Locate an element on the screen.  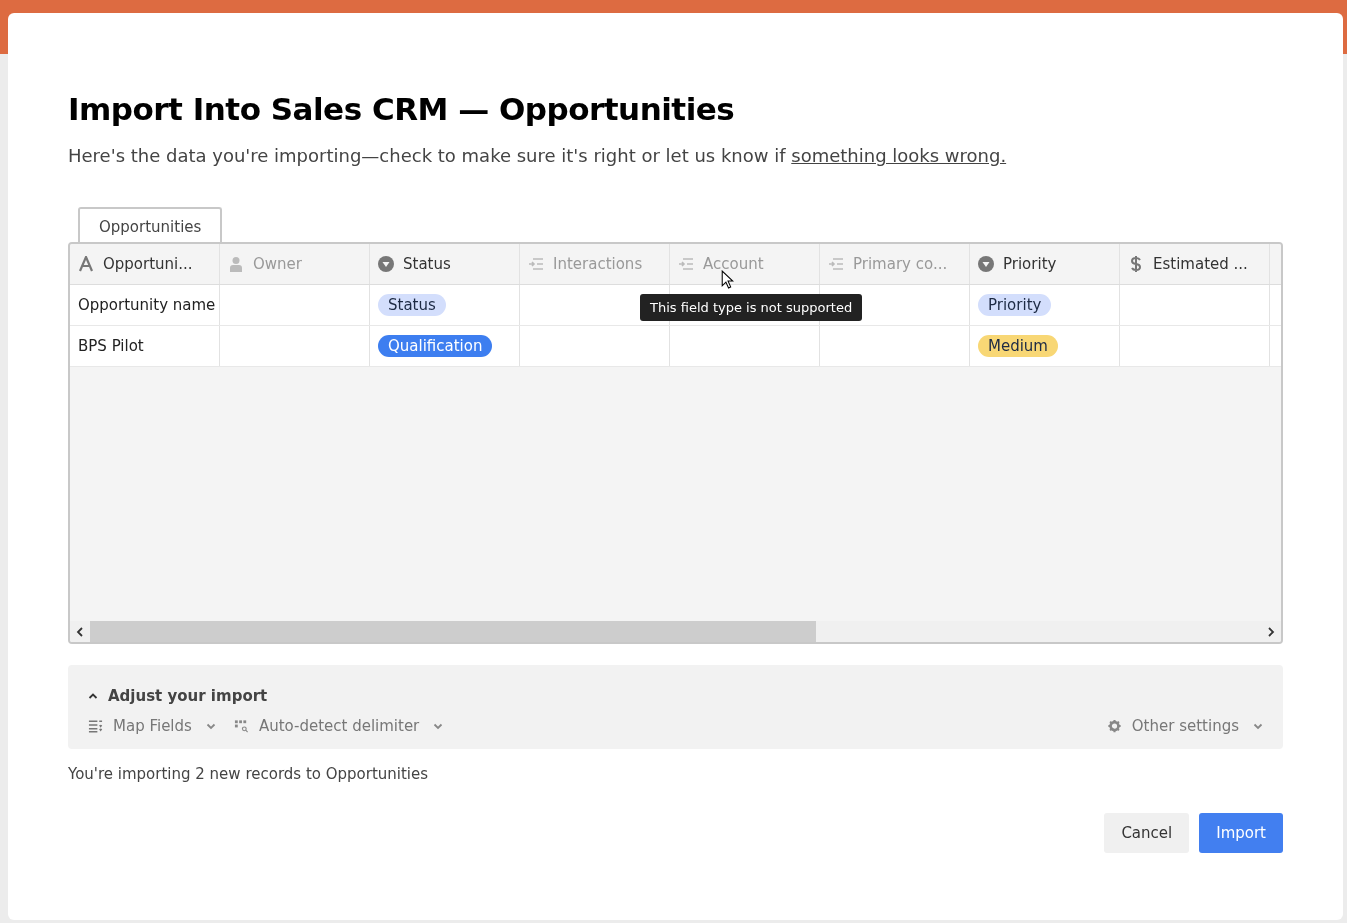
list-icon is located at coordinates (95, 726).